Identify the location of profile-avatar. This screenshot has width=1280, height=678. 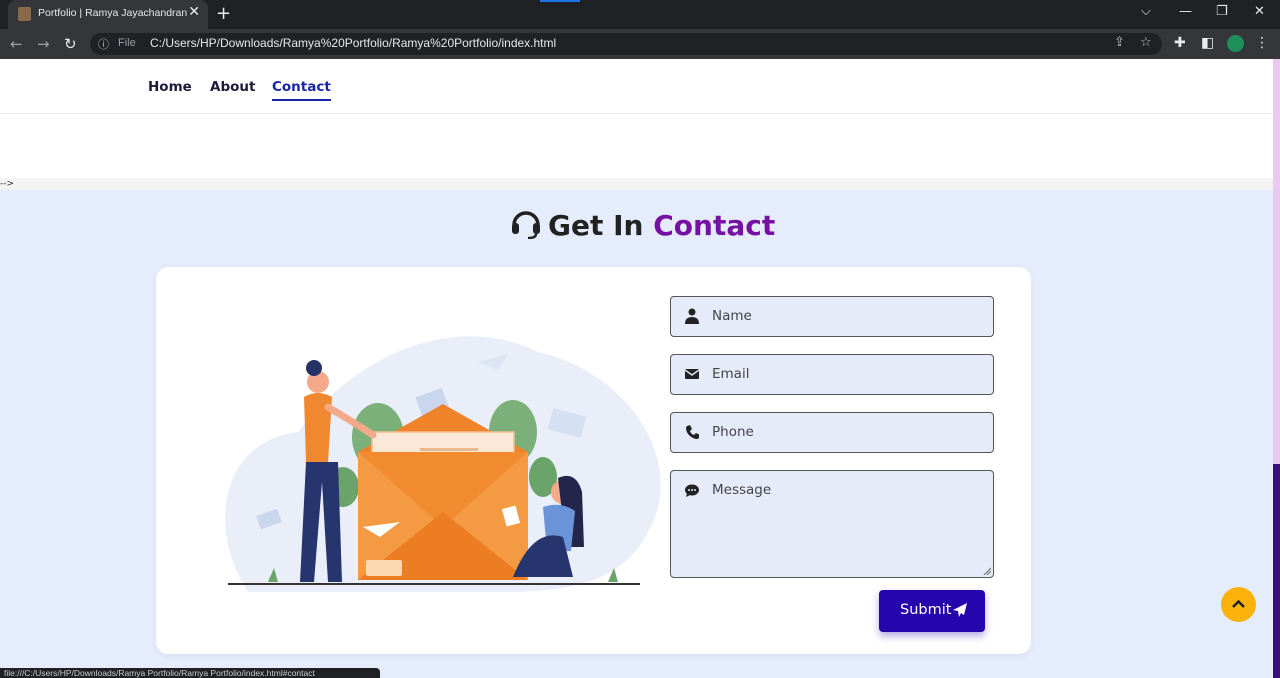
(1235, 43).